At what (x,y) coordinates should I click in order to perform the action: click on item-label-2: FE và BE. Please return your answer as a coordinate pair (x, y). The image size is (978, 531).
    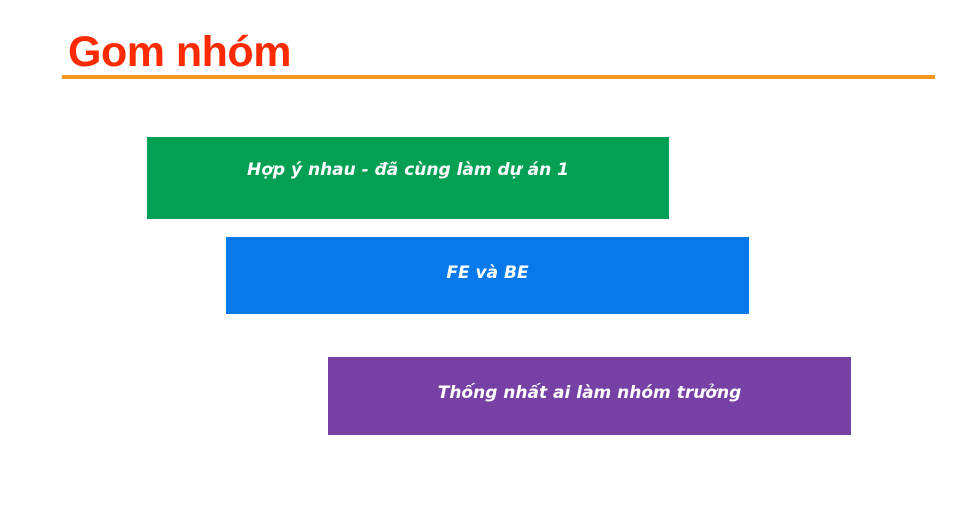
    Looking at the image, I should click on (487, 272).